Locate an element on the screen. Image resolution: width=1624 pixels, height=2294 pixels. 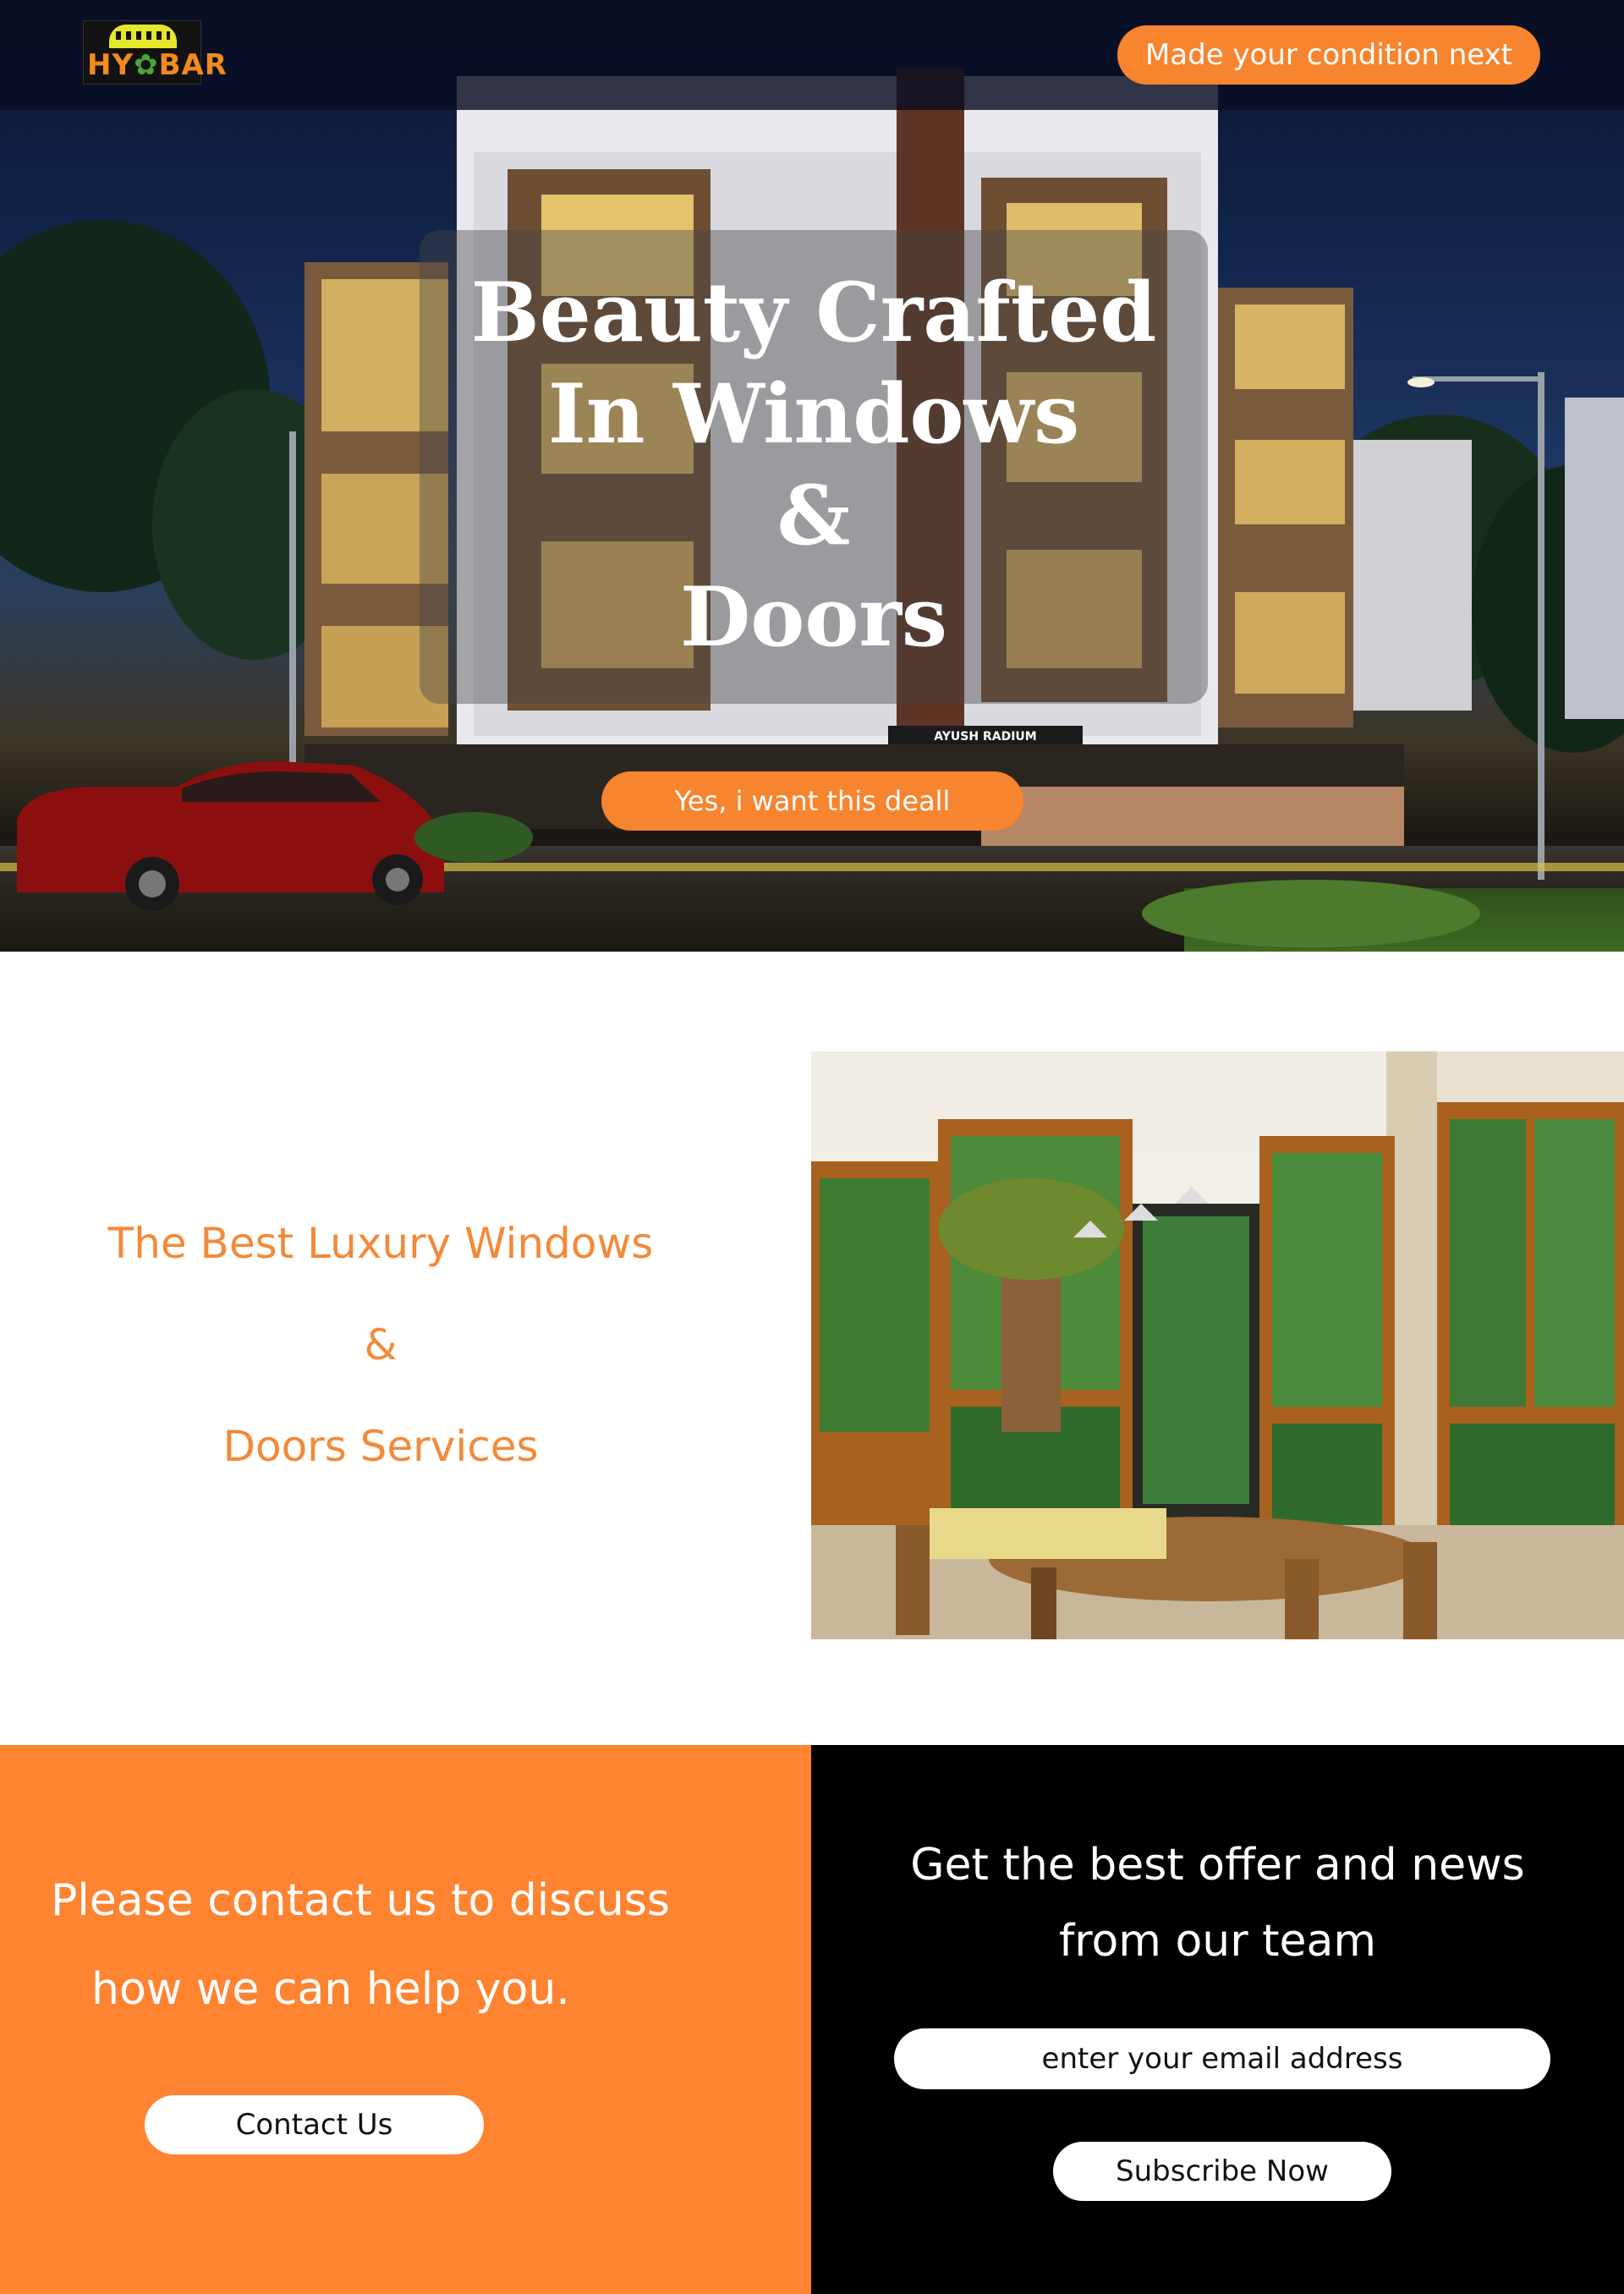
logo-roof-graphic is located at coordinates (143, 36).